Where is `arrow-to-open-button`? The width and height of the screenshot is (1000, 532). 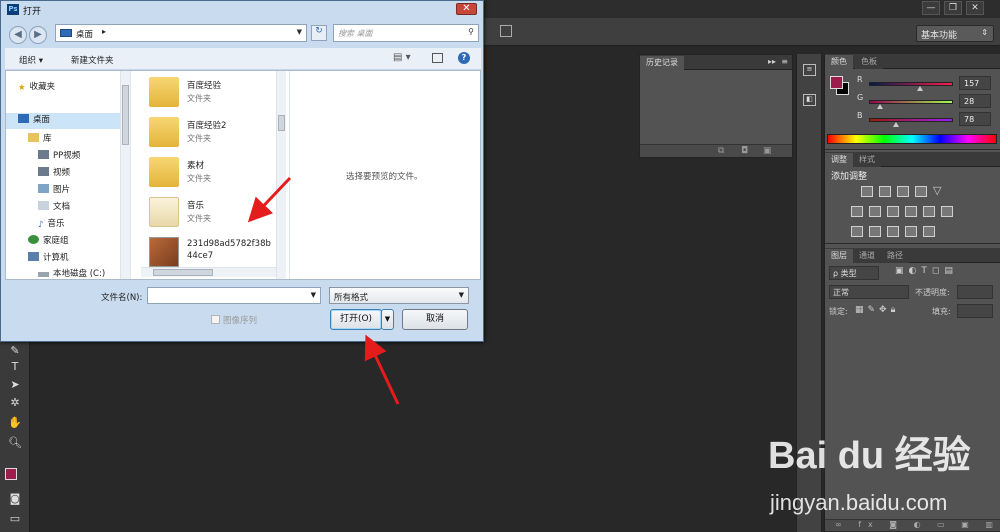
arrow-to-open-button is located at coordinates (382, 369).